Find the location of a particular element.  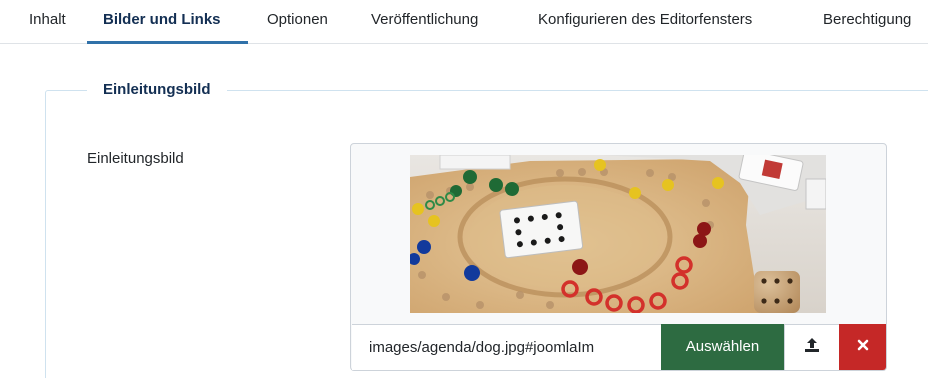

fieldset-legend: Einleitungsbild is located at coordinates (157, 90).